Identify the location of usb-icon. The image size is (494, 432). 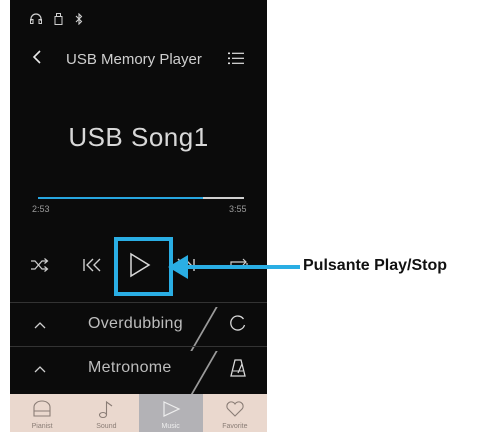
(58, 20).